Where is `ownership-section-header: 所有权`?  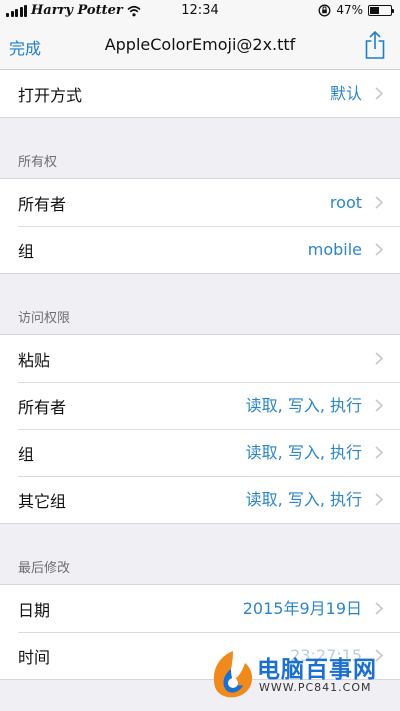 ownership-section-header: 所有权 is located at coordinates (200, 148).